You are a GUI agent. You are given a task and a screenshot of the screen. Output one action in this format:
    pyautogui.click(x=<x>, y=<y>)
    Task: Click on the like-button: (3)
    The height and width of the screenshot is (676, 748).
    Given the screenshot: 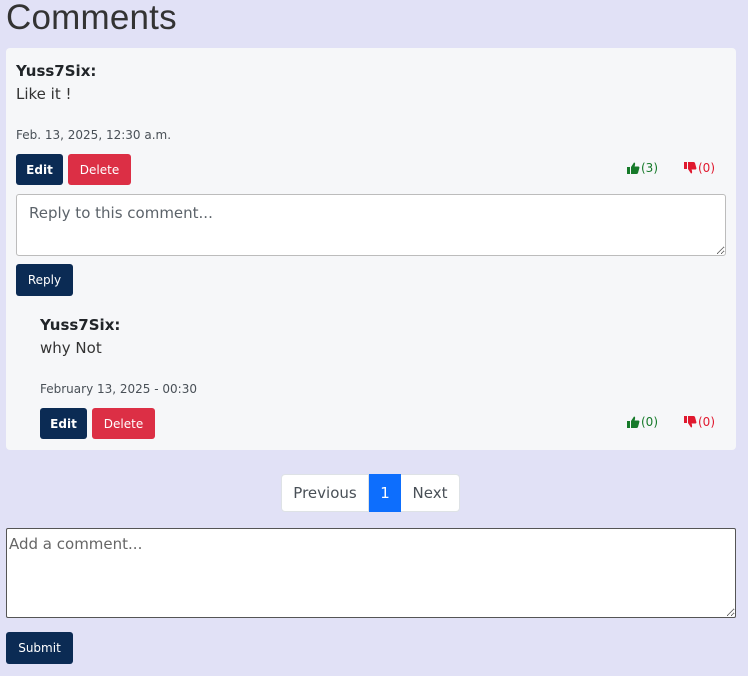 What is the action you would take?
    pyautogui.click(x=642, y=168)
    